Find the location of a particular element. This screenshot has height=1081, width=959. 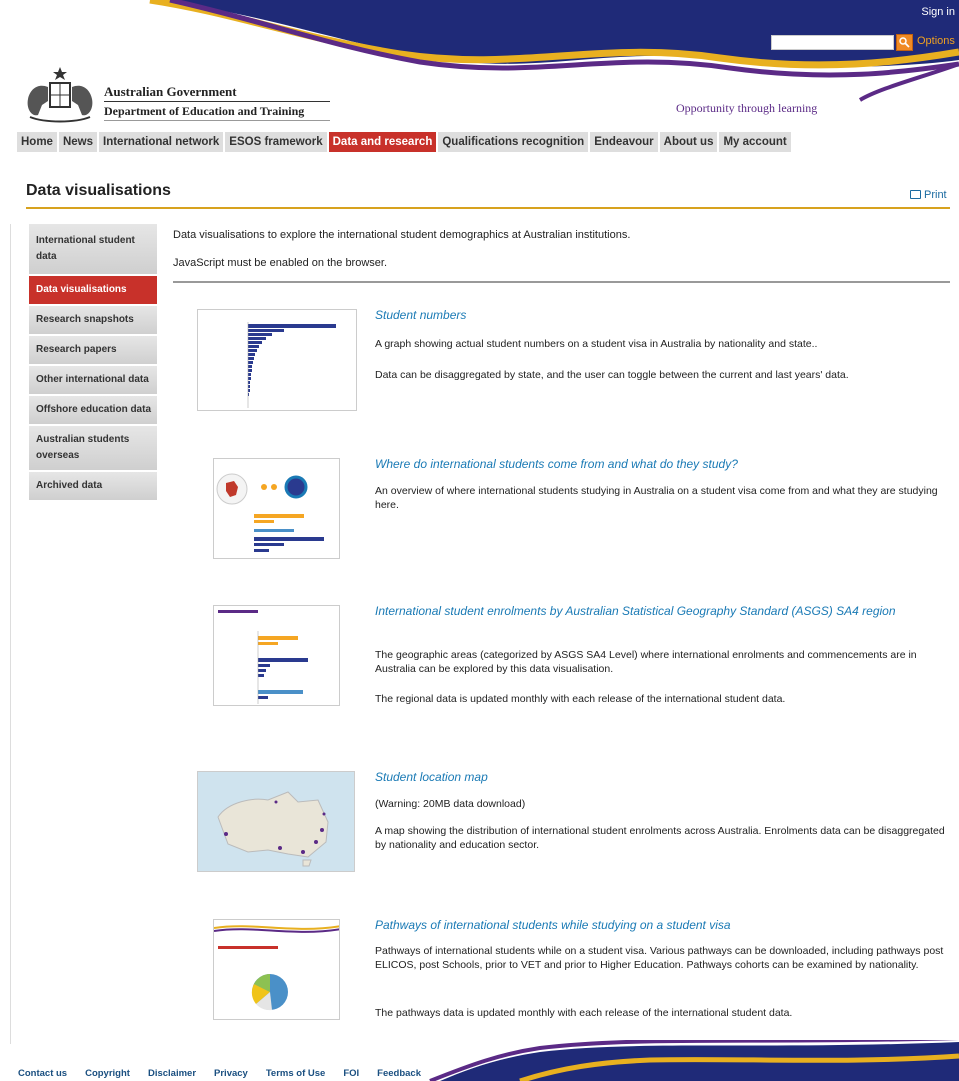

sidebar-item-australian-students-overseas: Australian students overseas is located at coordinates (93, 449).